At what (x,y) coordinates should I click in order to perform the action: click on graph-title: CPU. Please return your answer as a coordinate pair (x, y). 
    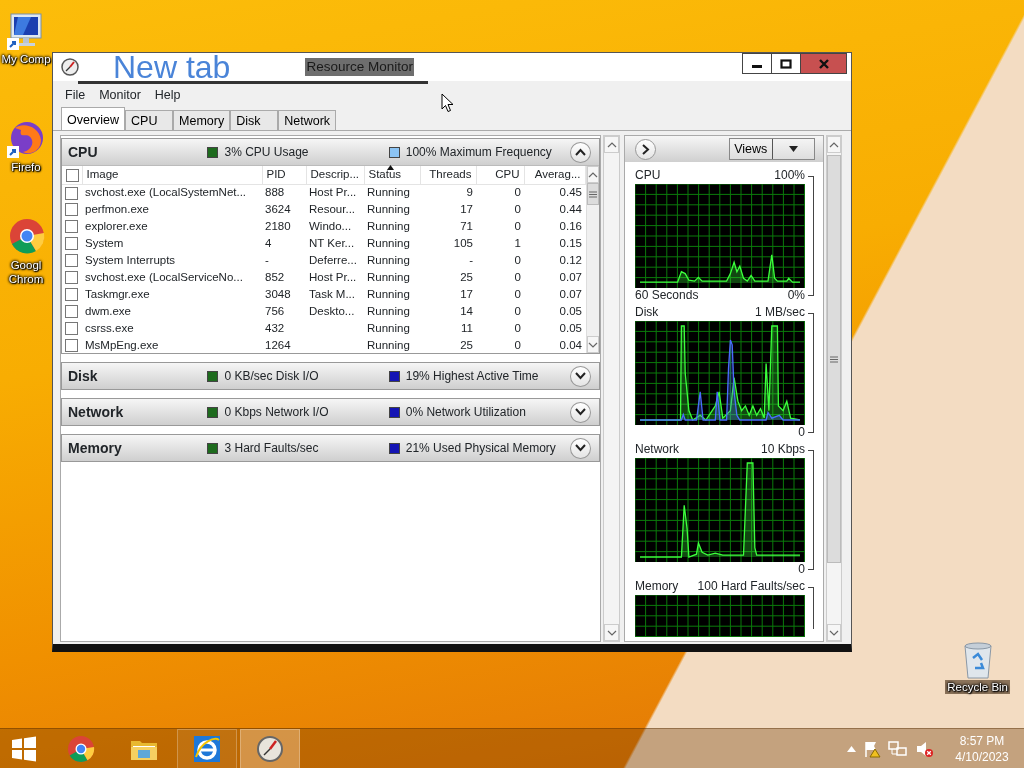
    Looking at the image, I should click on (648, 176).